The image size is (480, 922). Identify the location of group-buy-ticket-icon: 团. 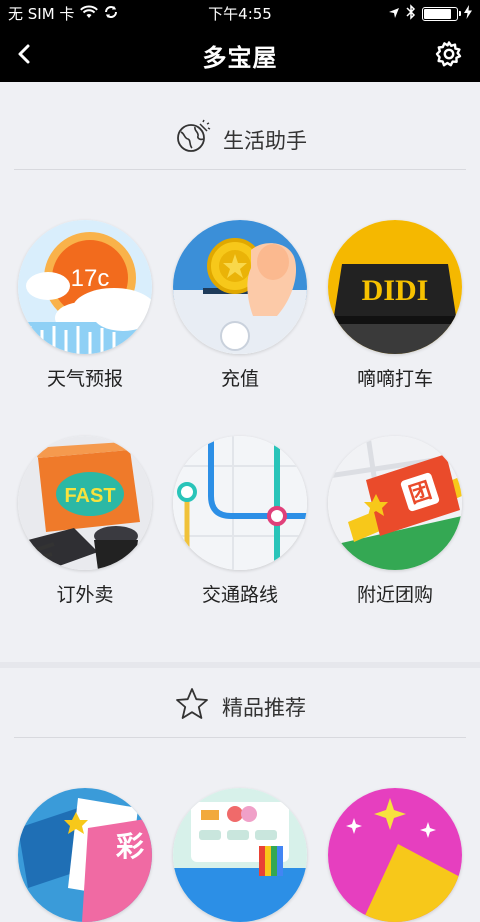
(395, 503).